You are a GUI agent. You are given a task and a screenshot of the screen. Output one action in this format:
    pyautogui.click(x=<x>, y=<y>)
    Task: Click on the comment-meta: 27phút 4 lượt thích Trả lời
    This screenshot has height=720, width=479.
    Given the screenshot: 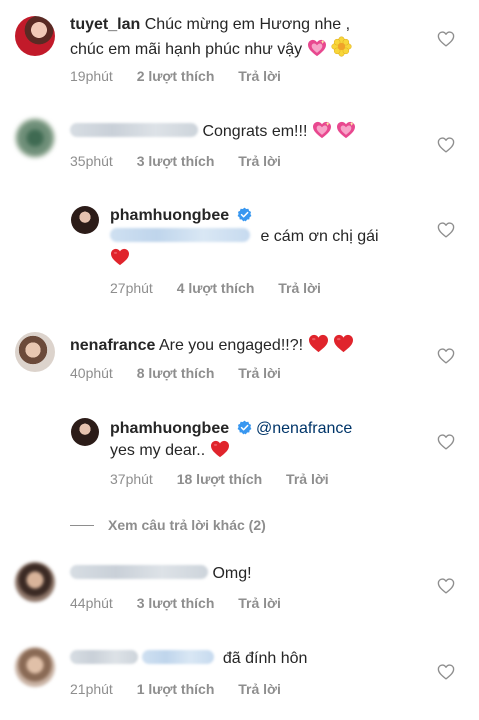 What is the action you would take?
    pyautogui.click(x=215, y=288)
    